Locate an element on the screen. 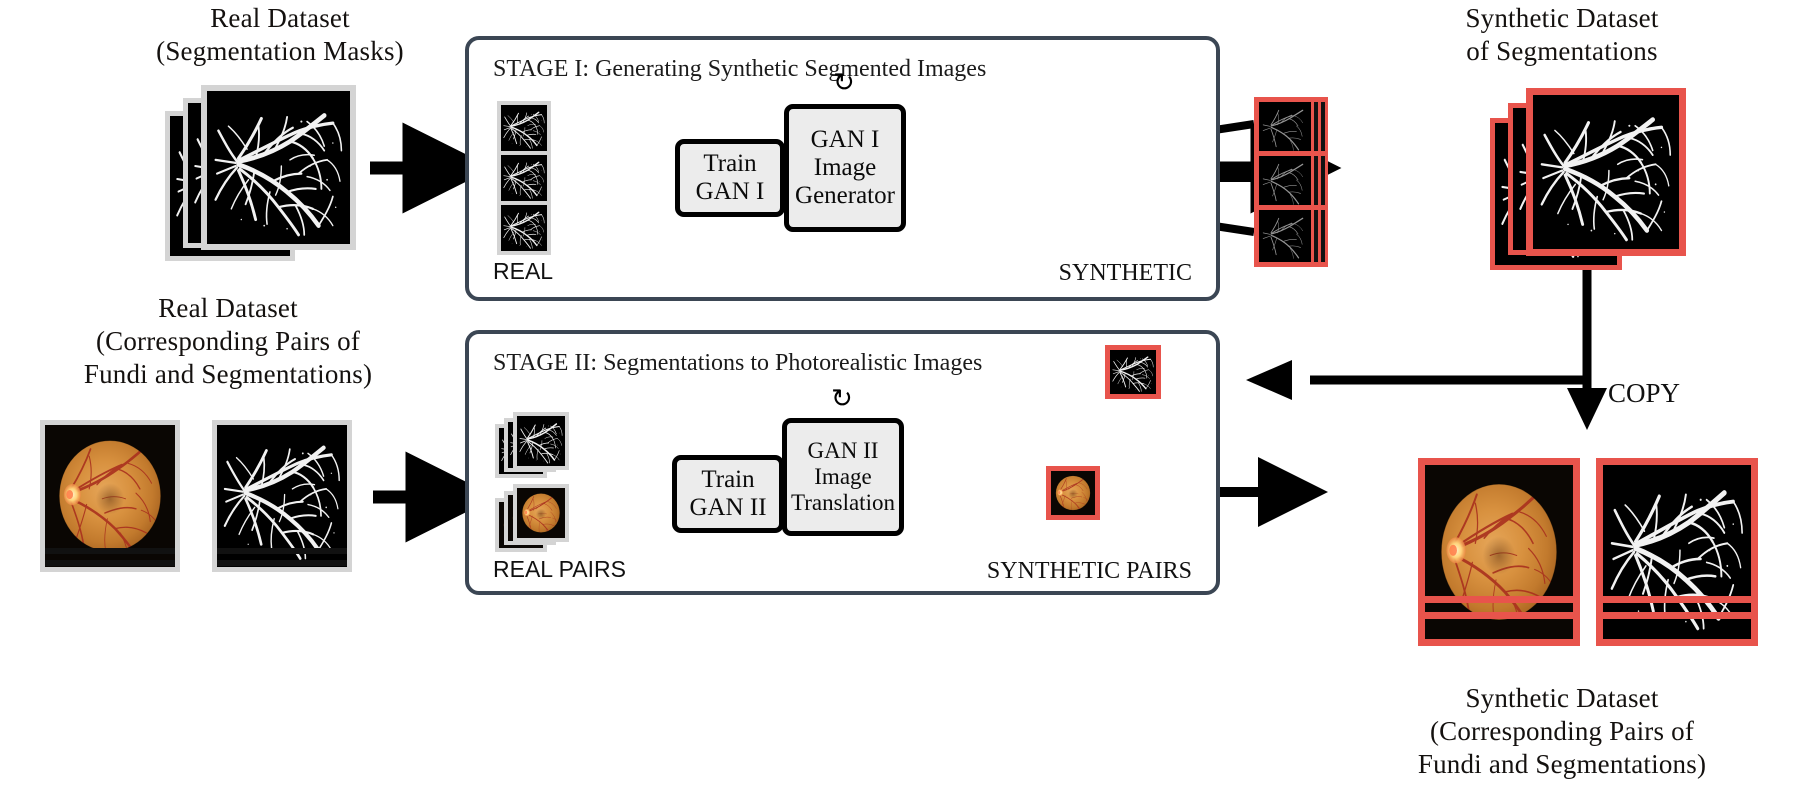  stage-1-left-label: REAL is located at coordinates (523, 271).